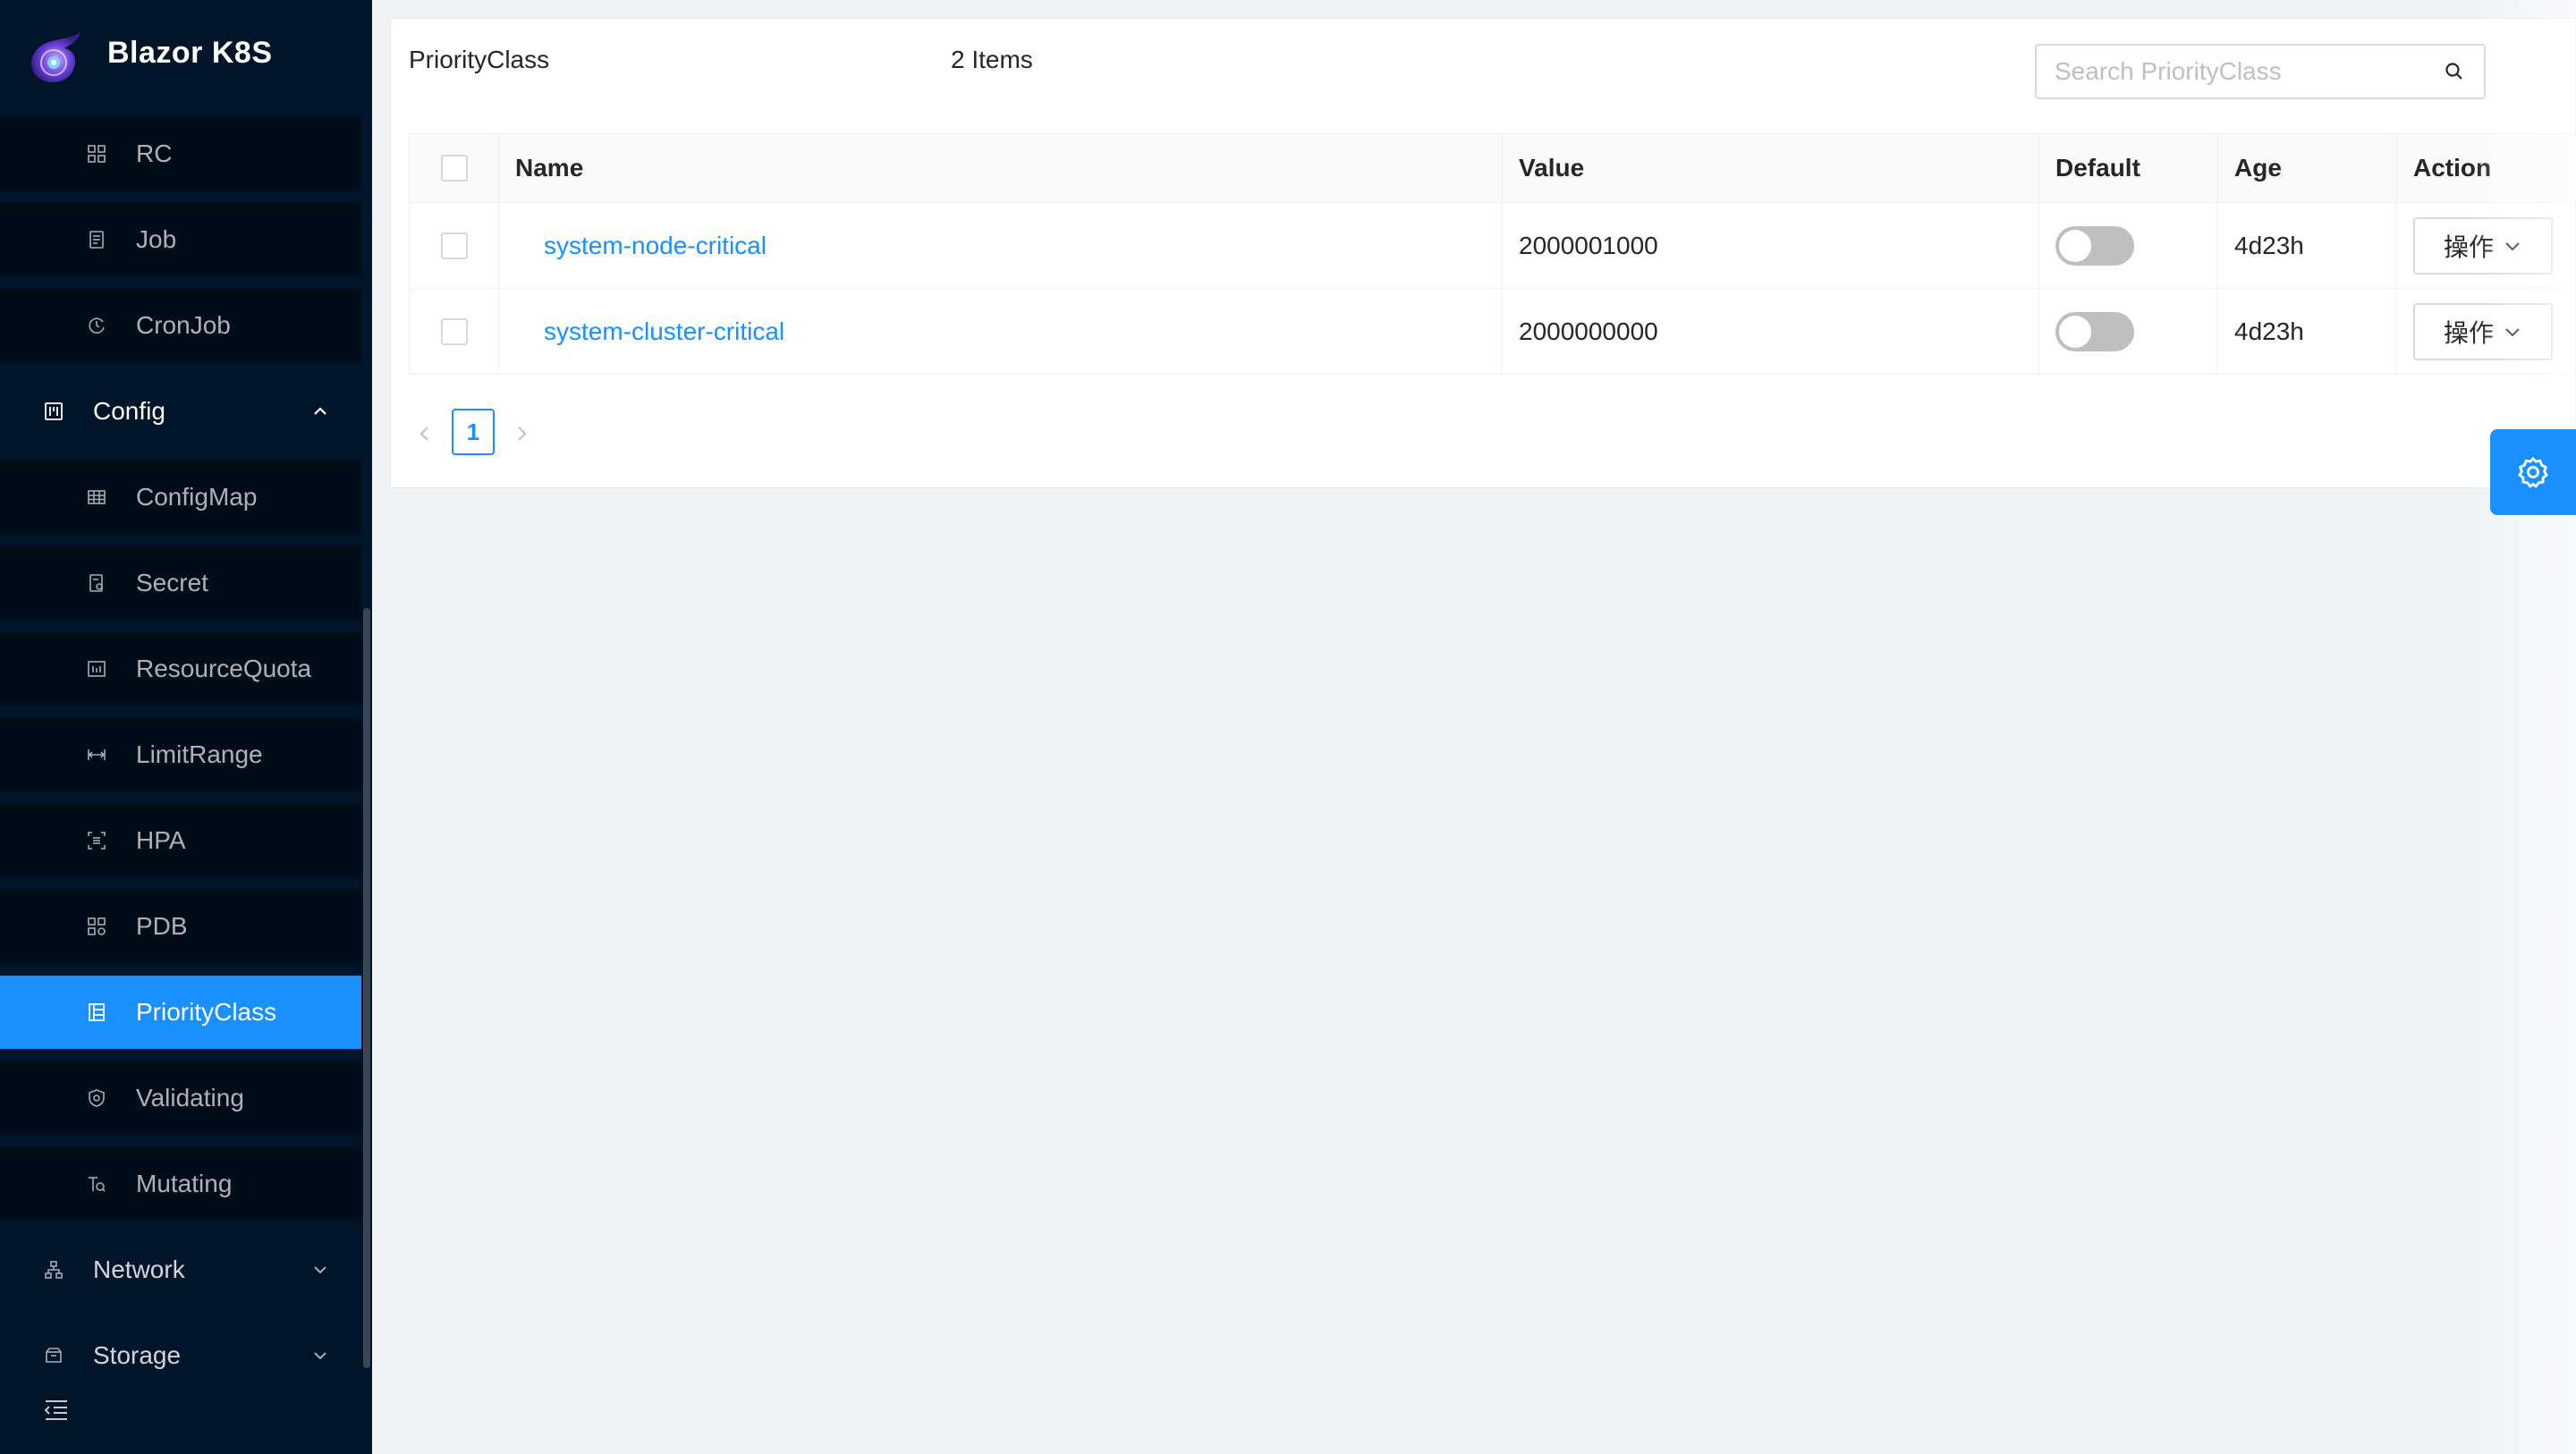 Image resolution: width=2576 pixels, height=1454 pixels. Describe the element at coordinates (53, 1355) in the screenshot. I see `storage-icon` at that location.